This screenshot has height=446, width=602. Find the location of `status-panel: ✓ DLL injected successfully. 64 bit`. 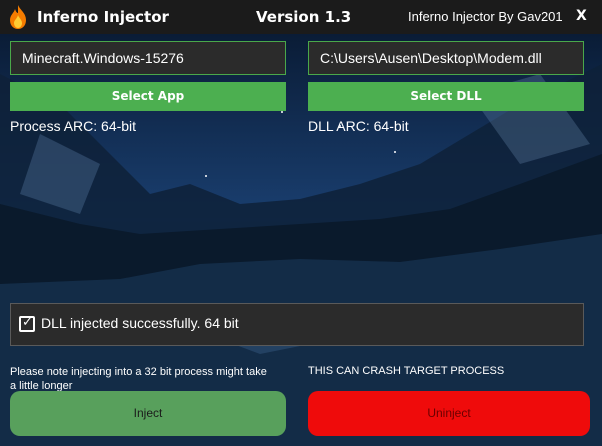

status-panel: ✓ DLL injected successfully. 64 bit is located at coordinates (297, 324).